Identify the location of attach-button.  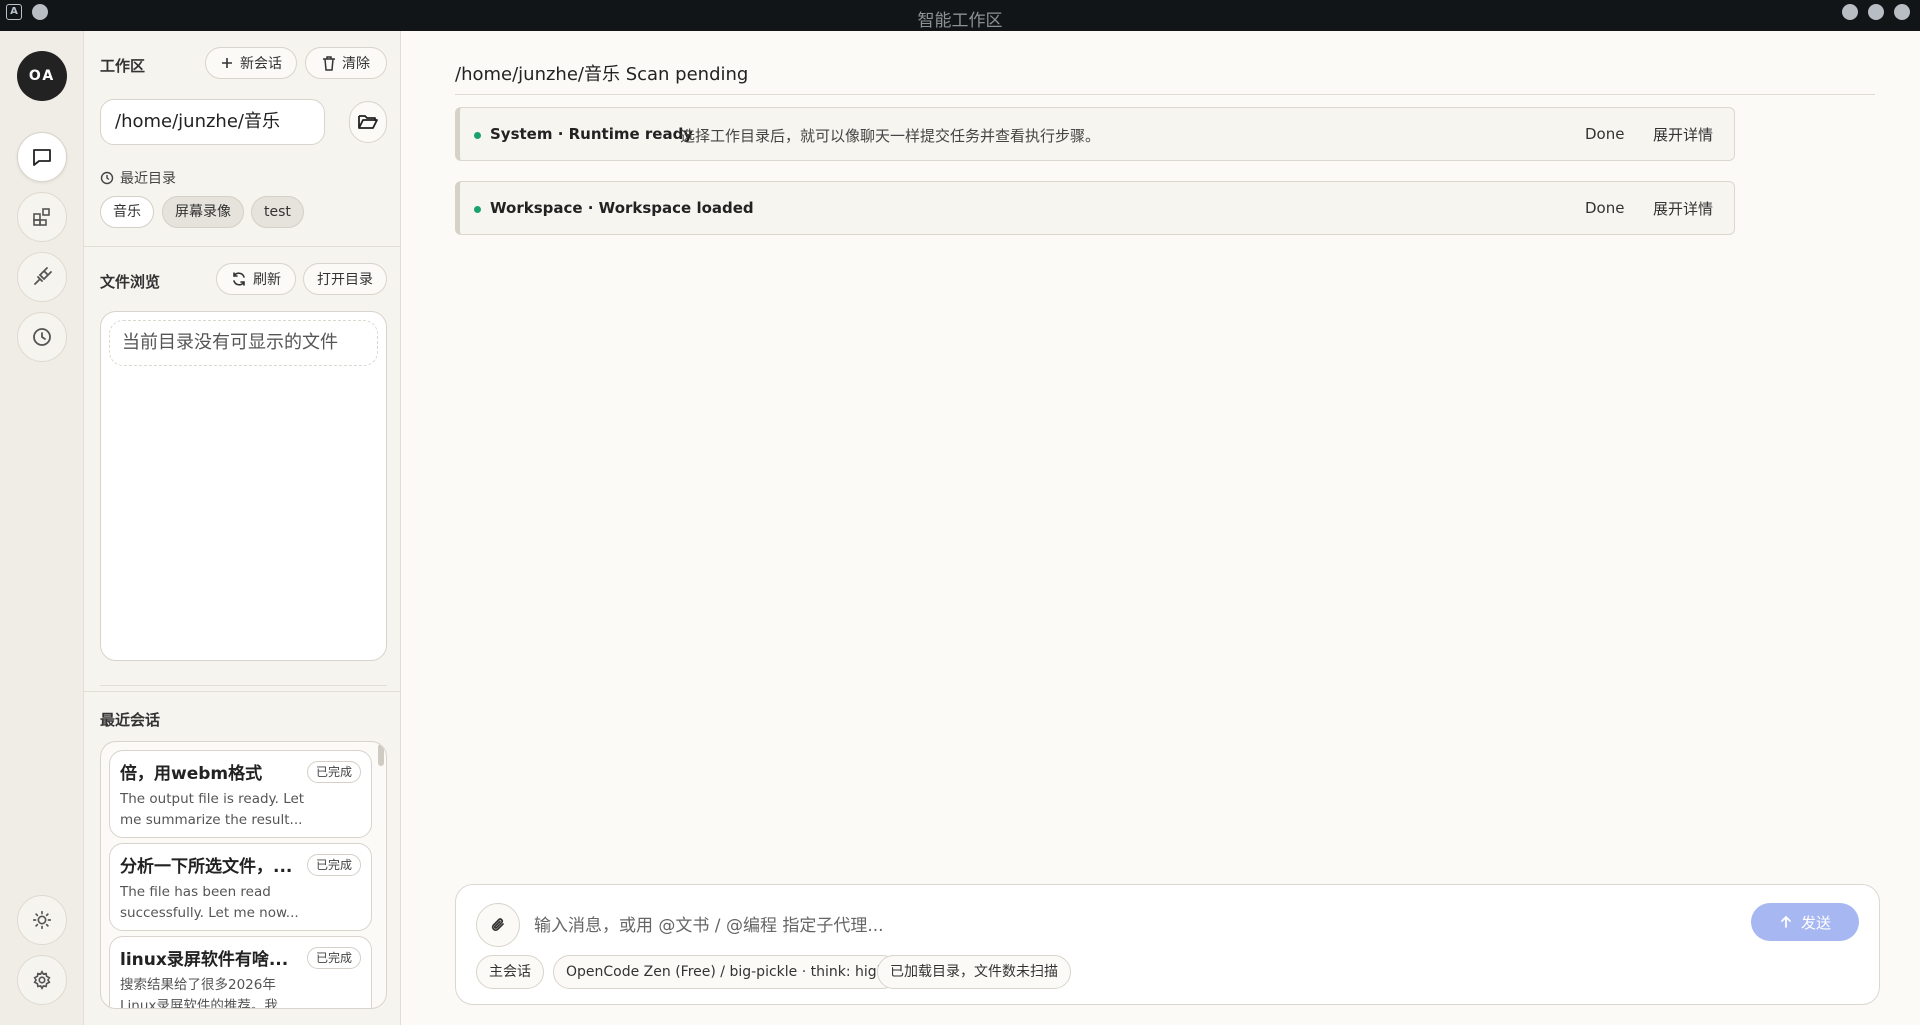
(498, 925).